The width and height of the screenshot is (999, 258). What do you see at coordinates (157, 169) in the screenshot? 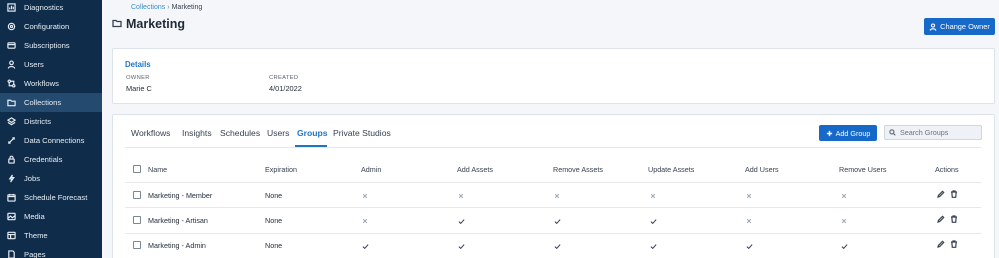
I see `column-header-name: Name` at bounding box center [157, 169].